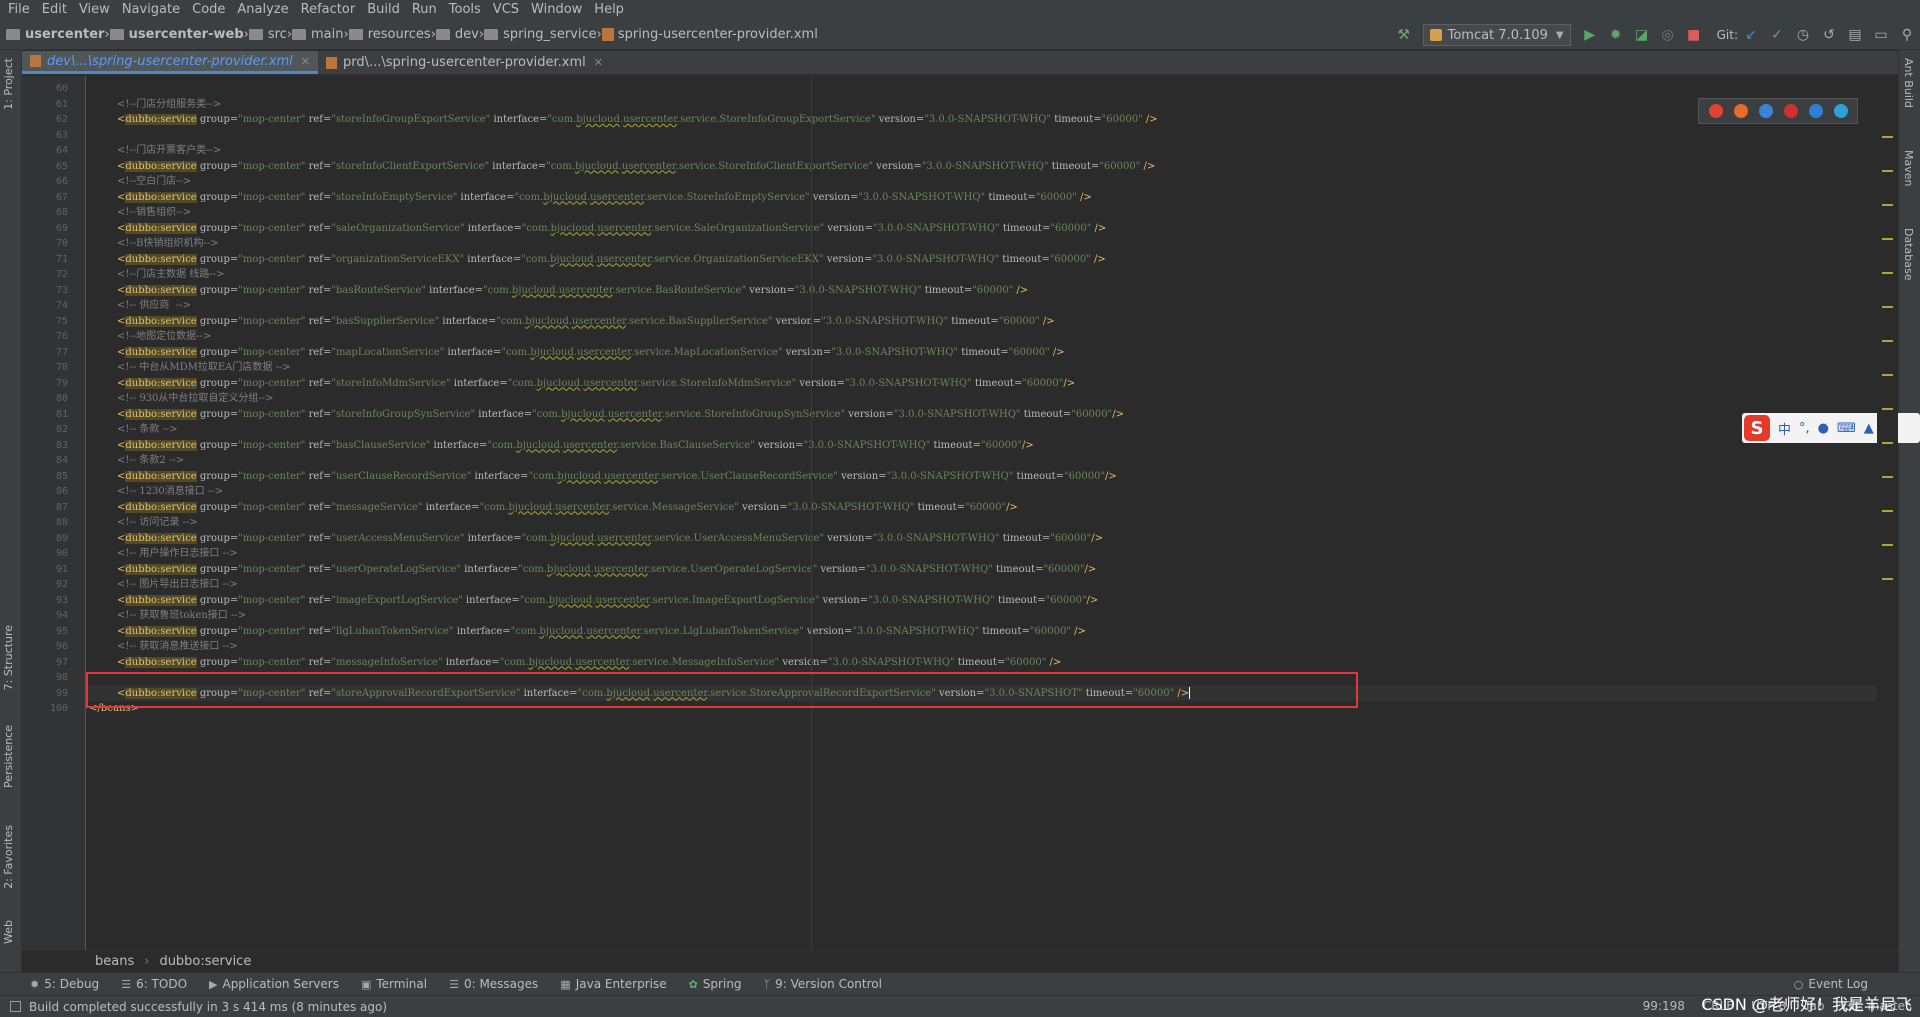 This screenshot has height=1017, width=1920. I want to click on skin-icon: ▲, so click(1869, 428).